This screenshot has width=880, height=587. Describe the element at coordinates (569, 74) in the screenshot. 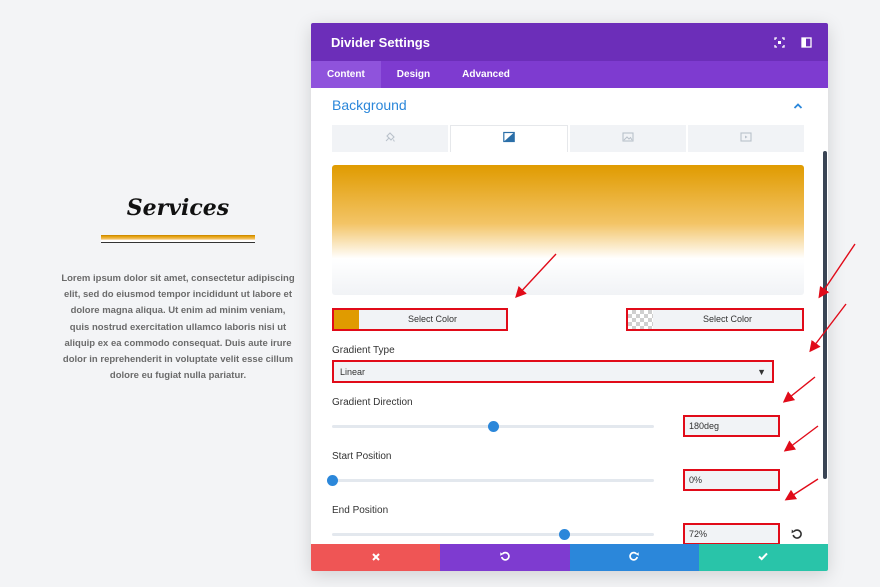

I see `modal-tabs: Content Design Advanced` at that location.